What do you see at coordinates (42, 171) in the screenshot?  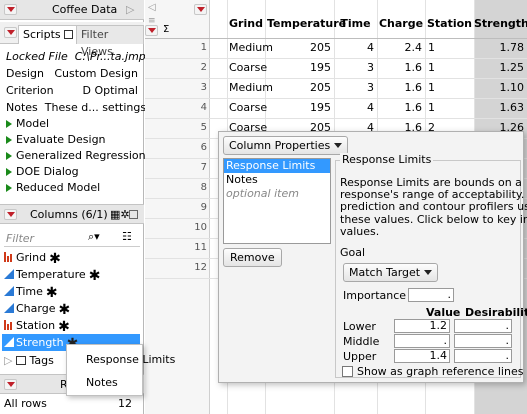 I see `script-doe-dialog: DOE Dialog` at bounding box center [42, 171].